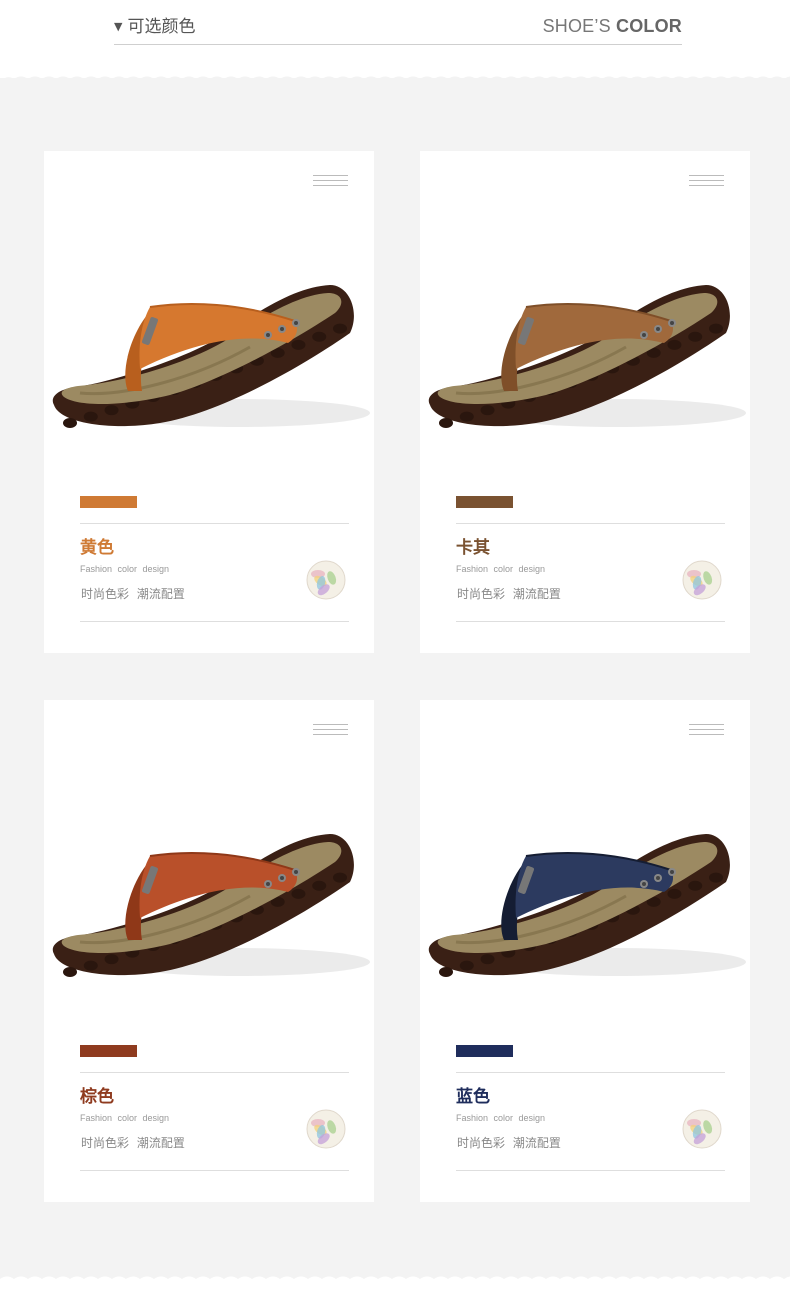 The width and height of the screenshot is (790, 1297). What do you see at coordinates (97, 548) in the screenshot?
I see `color-name: 黄色` at bounding box center [97, 548].